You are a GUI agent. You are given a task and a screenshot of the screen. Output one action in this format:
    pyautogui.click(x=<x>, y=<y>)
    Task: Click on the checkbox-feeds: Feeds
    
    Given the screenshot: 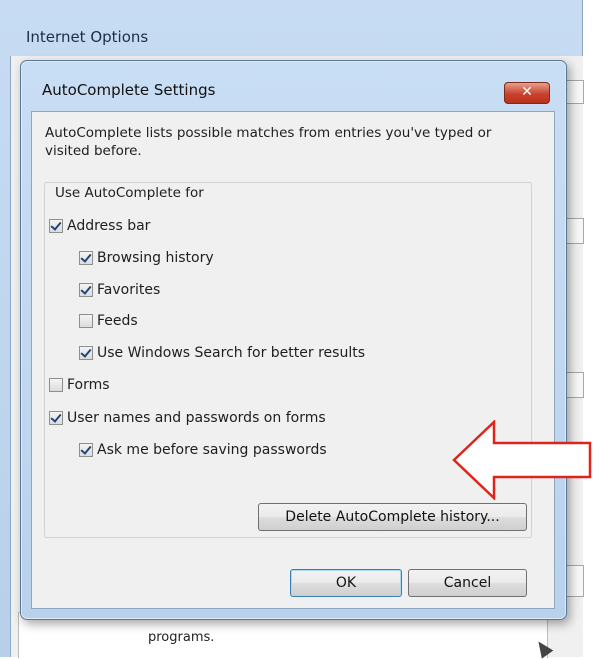 What is the action you would take?
    pyautogui.click(x=108, y=321)
    